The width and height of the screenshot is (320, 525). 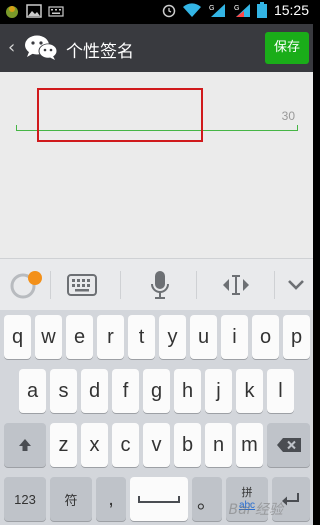 I want to click on key-y: y, so click(x=172, y=337).